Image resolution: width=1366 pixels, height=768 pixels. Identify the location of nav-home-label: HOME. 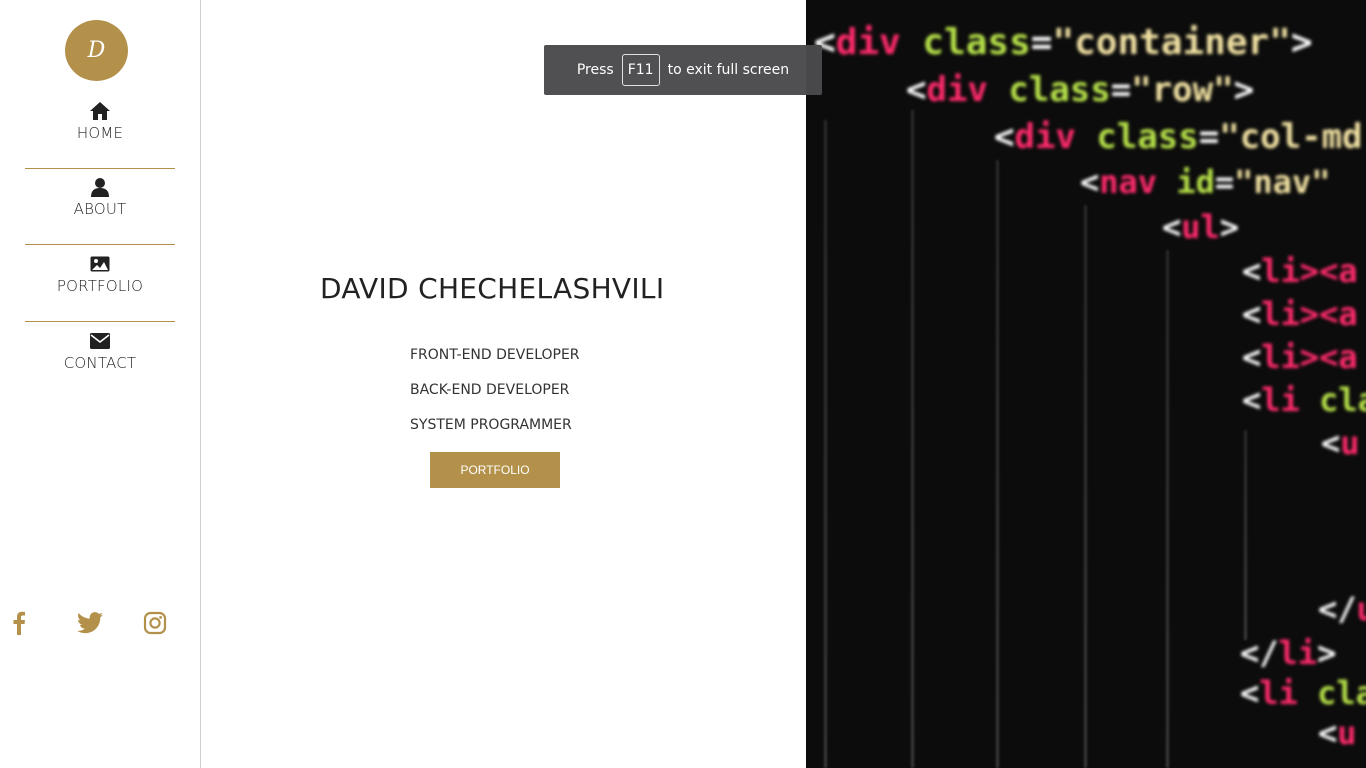
(100, 133).